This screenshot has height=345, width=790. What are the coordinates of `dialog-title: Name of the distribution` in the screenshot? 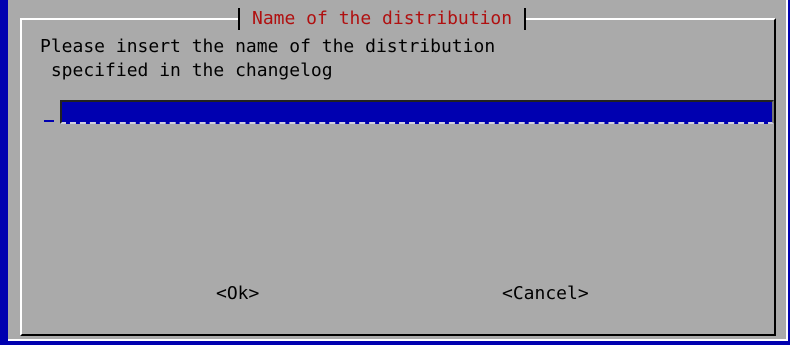 It's located at (382, 19).